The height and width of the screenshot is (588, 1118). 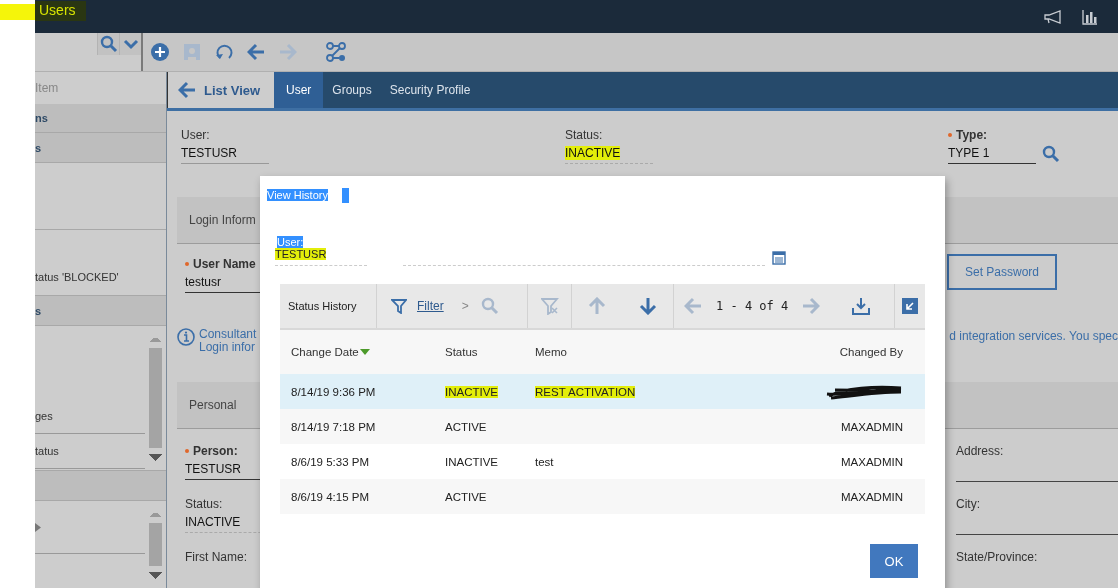 I want to click on page-count: 1 - 4 of 4, so click(x=752, y=306).